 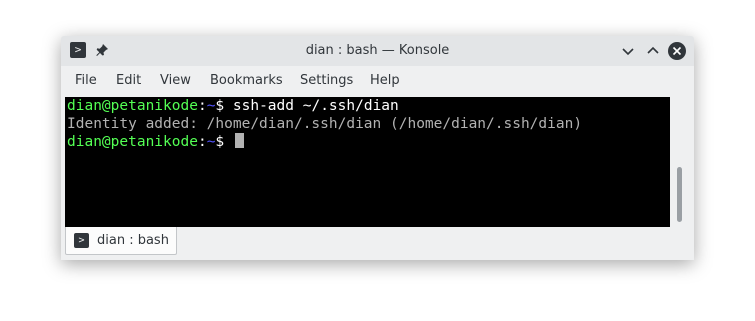 I want to click on command-text: ssh-add ~/.ssh/dian, so click(x=315, y=106).